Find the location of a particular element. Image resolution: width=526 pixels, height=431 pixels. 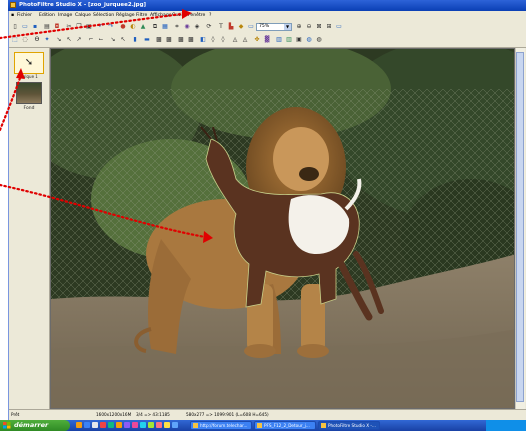

quicklaunch-app4-icon is located at coordinates (135, 425).